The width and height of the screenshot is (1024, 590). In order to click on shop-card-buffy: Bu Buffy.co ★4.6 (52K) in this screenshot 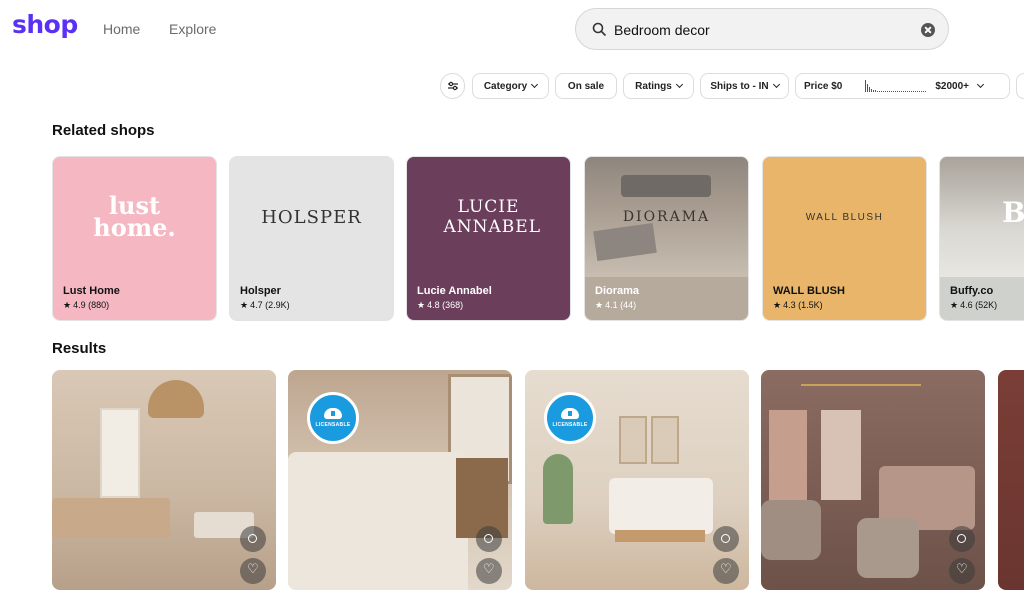, I will do `click(981, 238)`.